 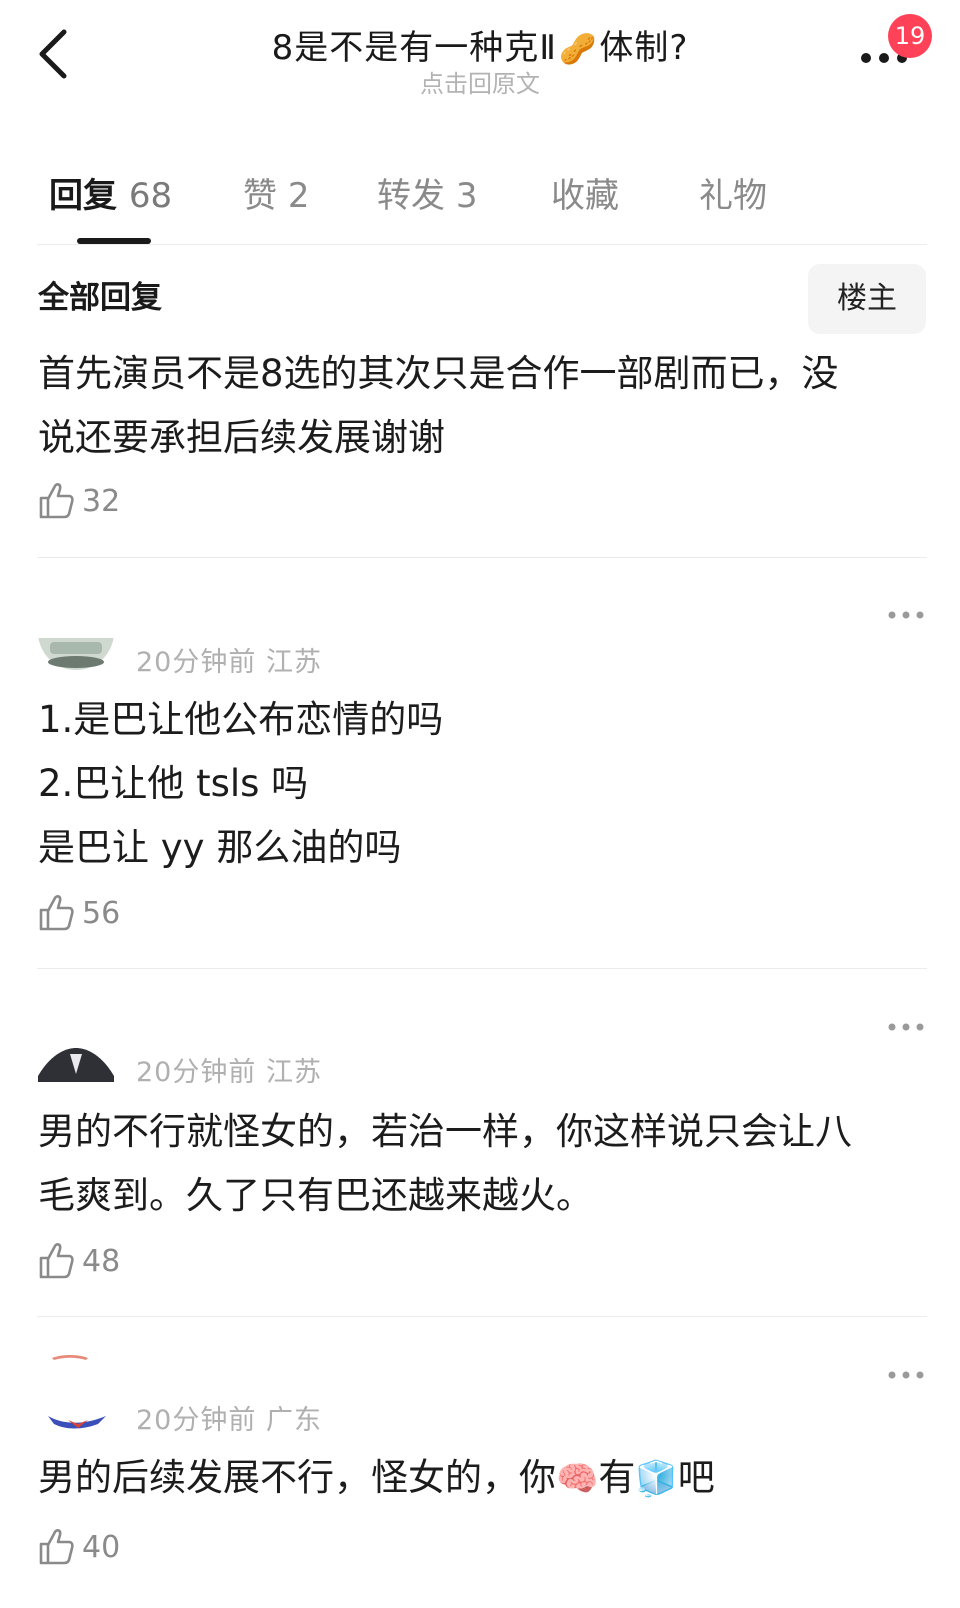 I want to click on tab-label: 赞, so click(x=260, y=196).